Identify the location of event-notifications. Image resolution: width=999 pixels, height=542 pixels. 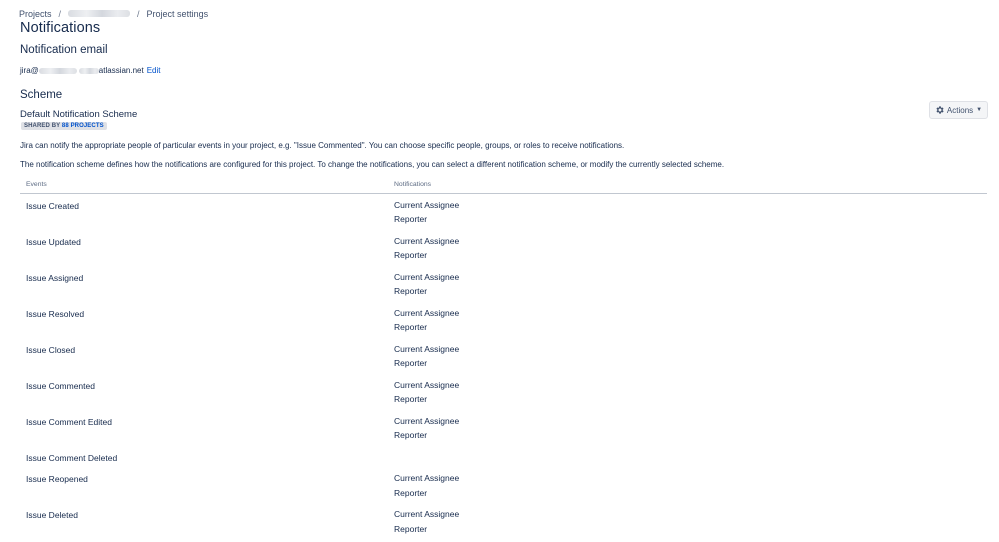
(687, 457).